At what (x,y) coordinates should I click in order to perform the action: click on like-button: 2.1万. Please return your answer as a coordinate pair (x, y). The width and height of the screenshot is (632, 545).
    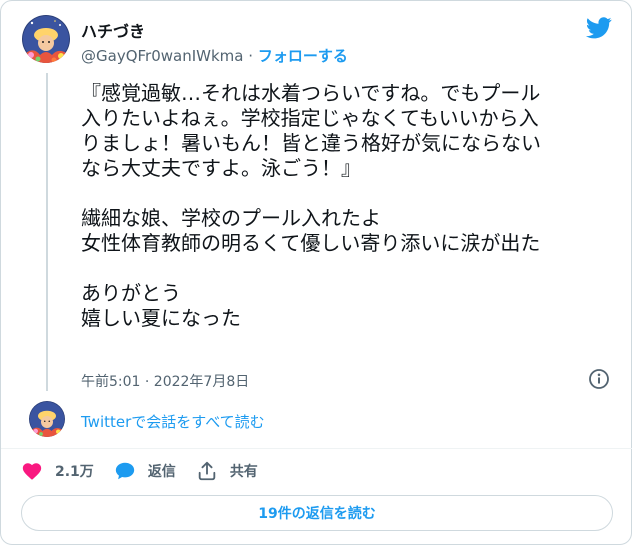
    Looking at the image, I should click on (57, 471).